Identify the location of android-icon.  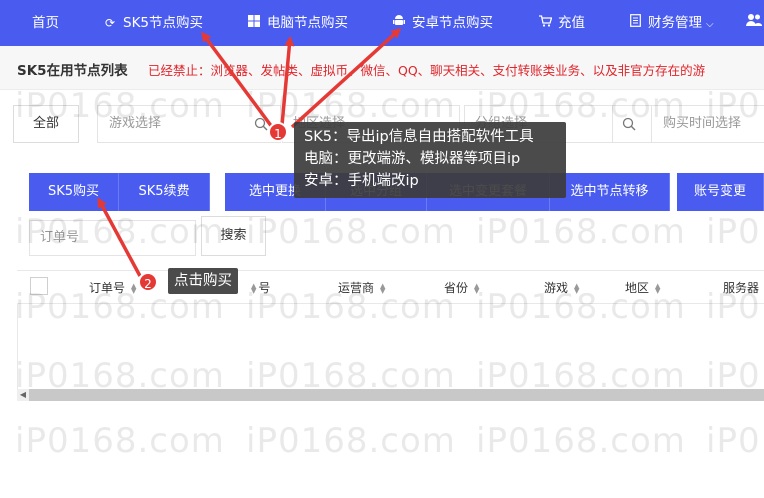
(399, 23).